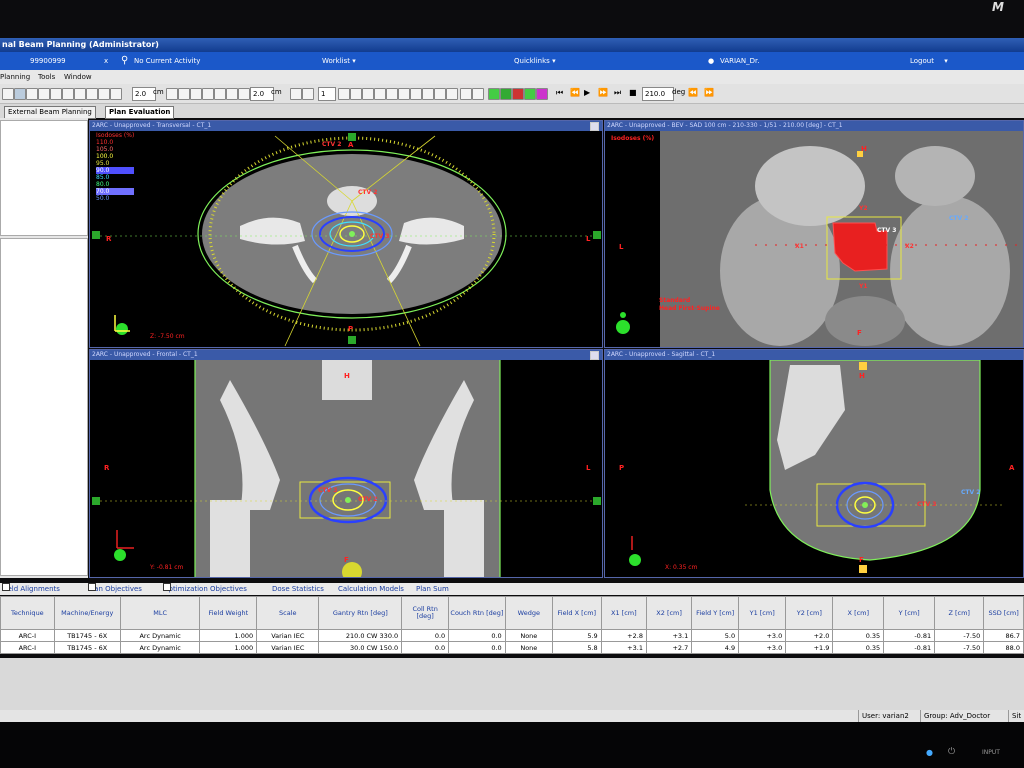 This screenshot has height=768, width=1024. I want to click on column-header: Scale, so click(288, 613).